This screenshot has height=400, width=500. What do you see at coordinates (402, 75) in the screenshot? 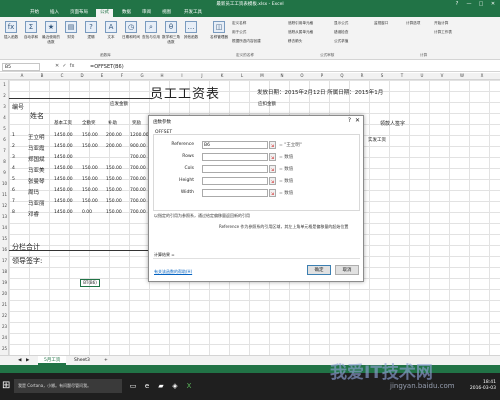
I see `column-header: T` at bounding box center [402, 75].